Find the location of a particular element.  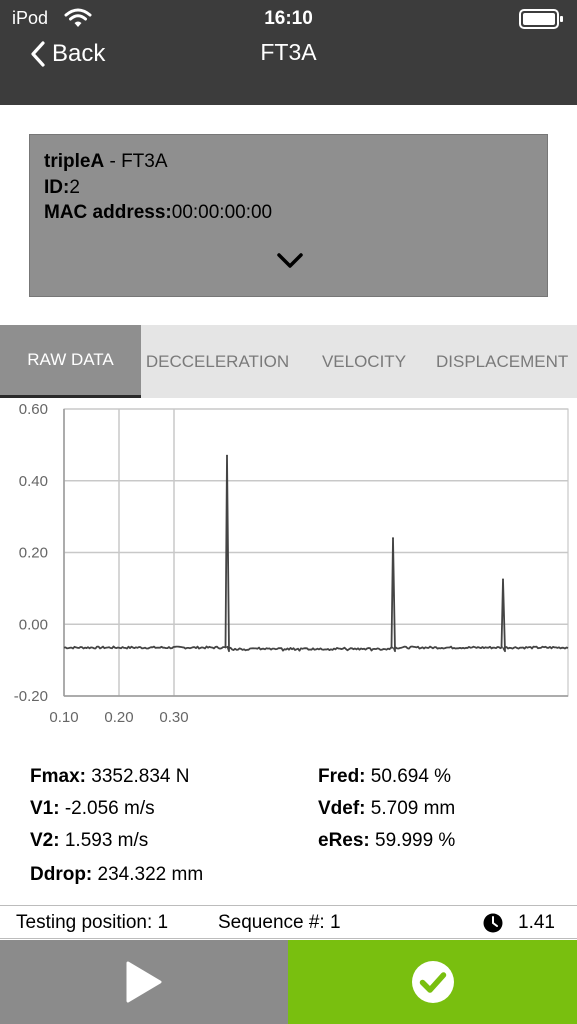

tab-displacement: DISPLACEMENT is located at coordinates (504, 361).